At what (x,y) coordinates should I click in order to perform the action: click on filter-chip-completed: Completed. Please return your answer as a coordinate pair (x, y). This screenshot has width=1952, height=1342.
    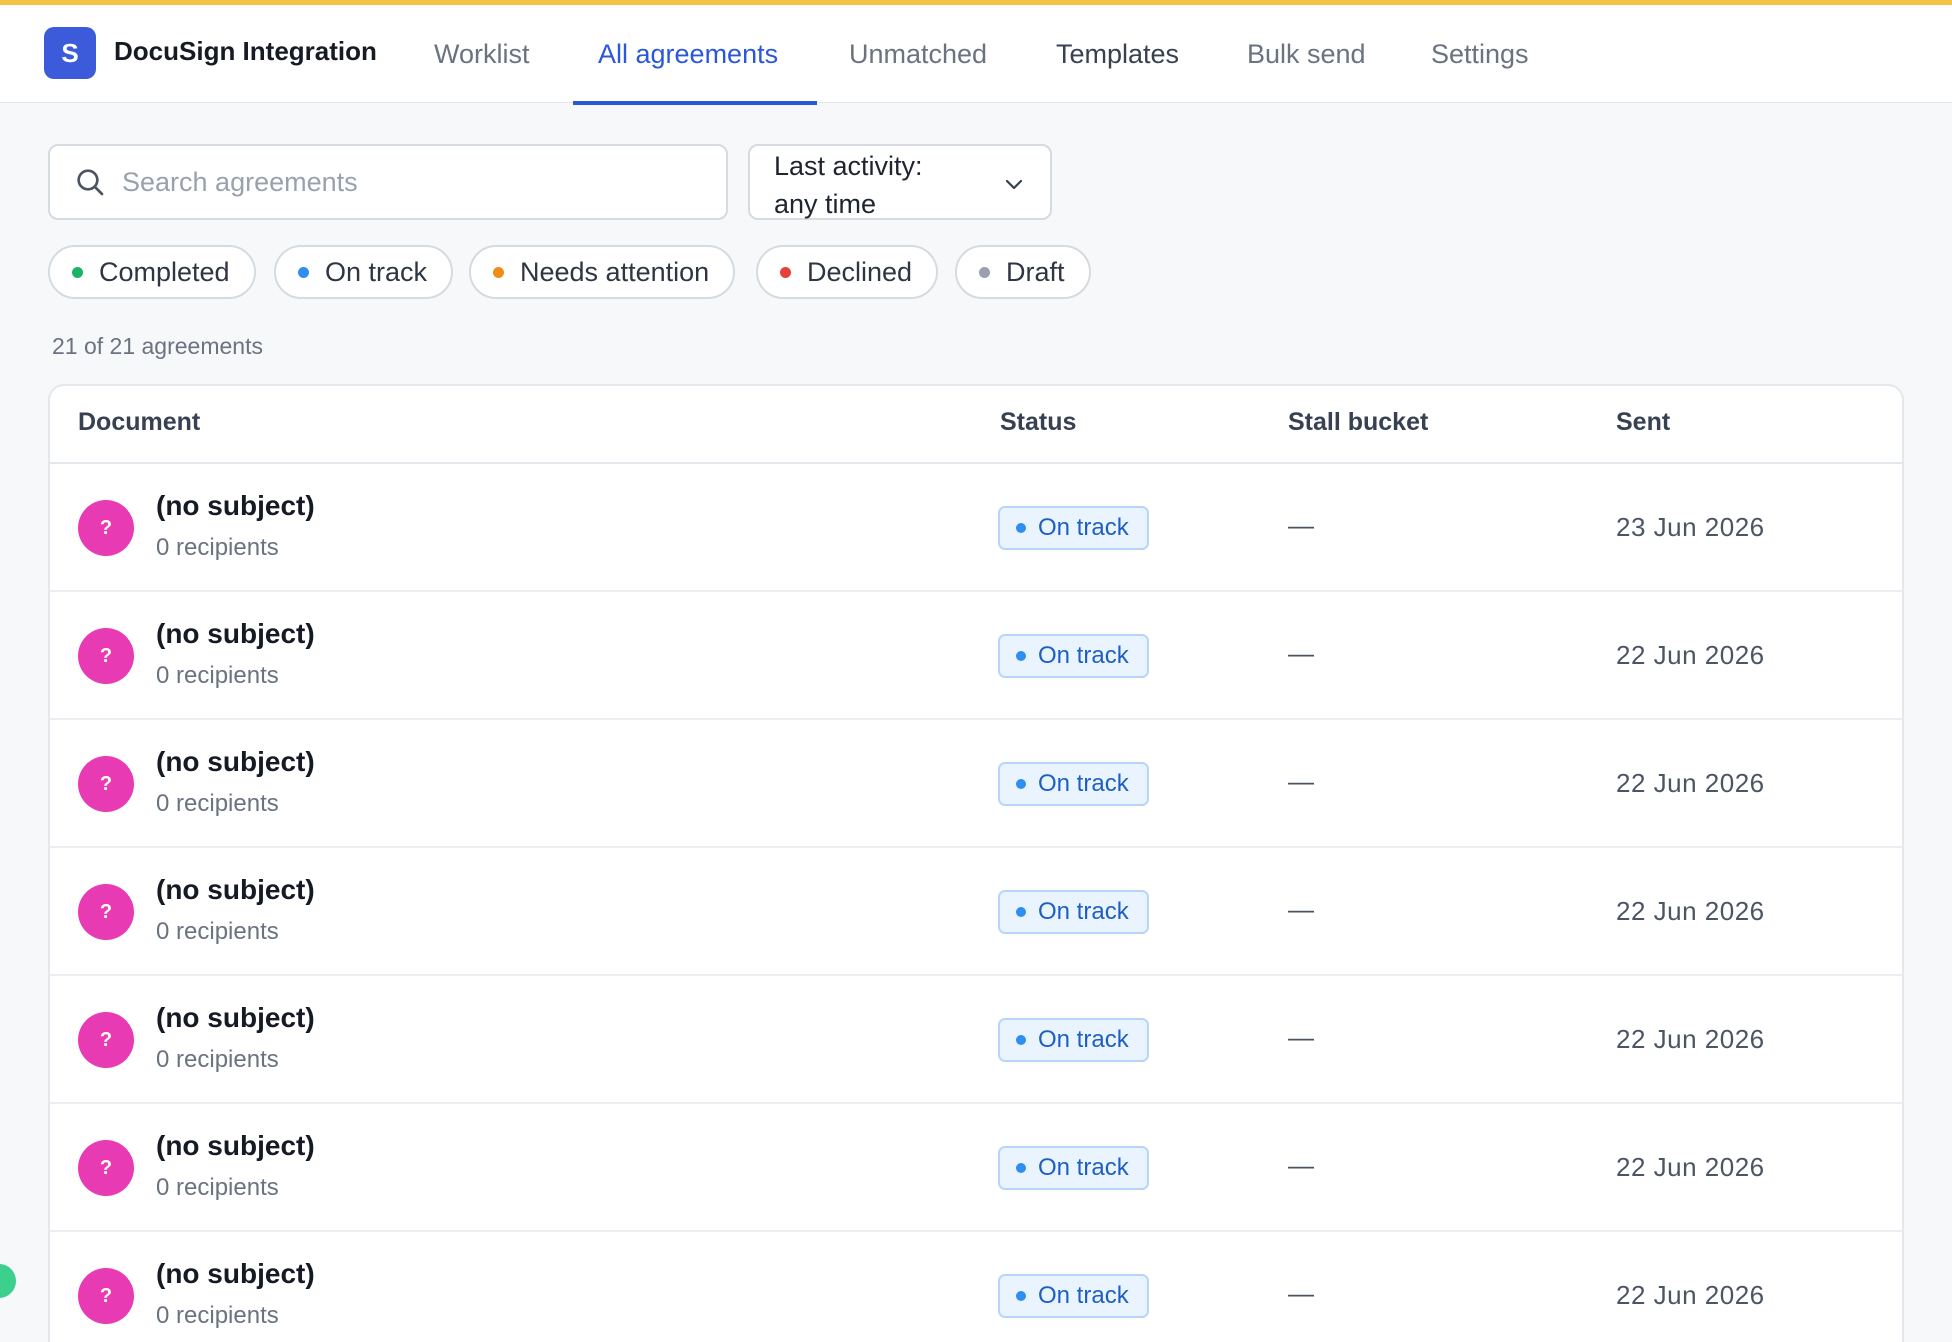
    Looking at the image, I should click on (152, 272).